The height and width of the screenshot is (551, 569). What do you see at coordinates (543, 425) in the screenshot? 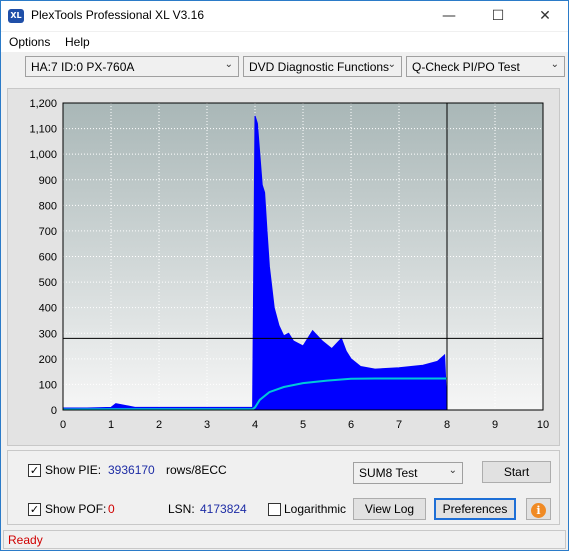
I see `x-tick-label: 10` at bounding box center [543, 425].